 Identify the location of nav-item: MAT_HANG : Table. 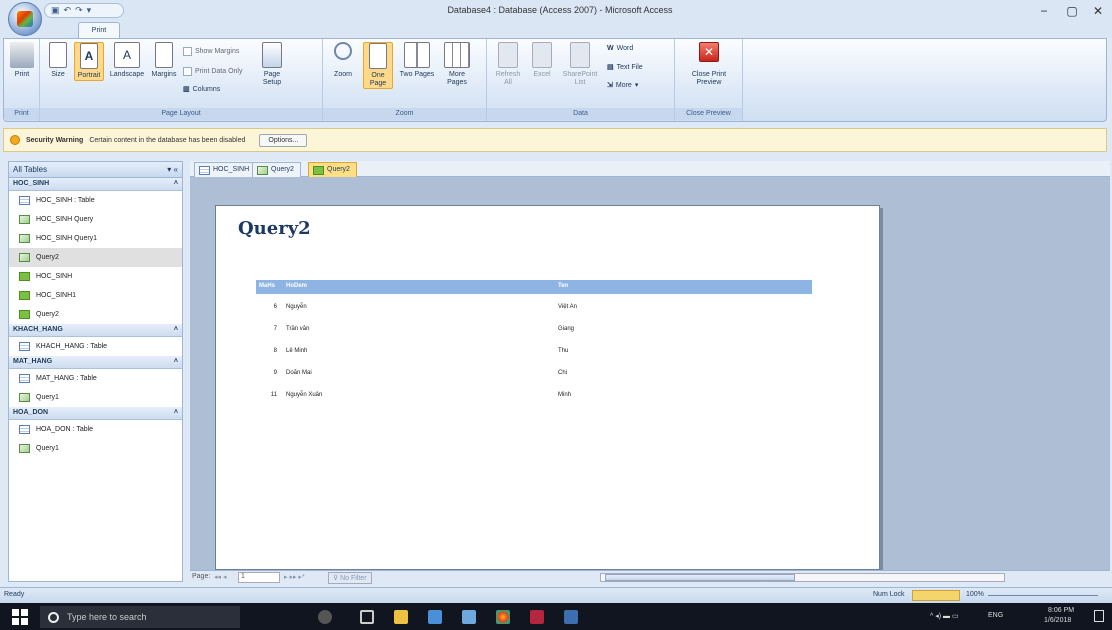
(95, 378).